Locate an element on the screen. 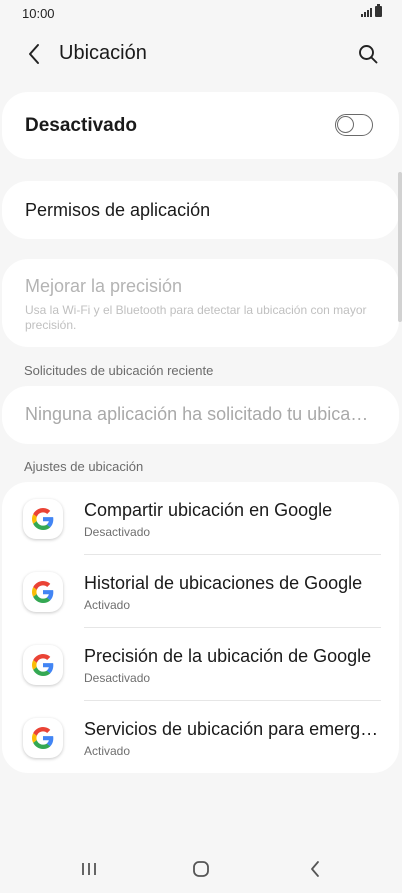  signal-icon is located at coordinates (366, 12).